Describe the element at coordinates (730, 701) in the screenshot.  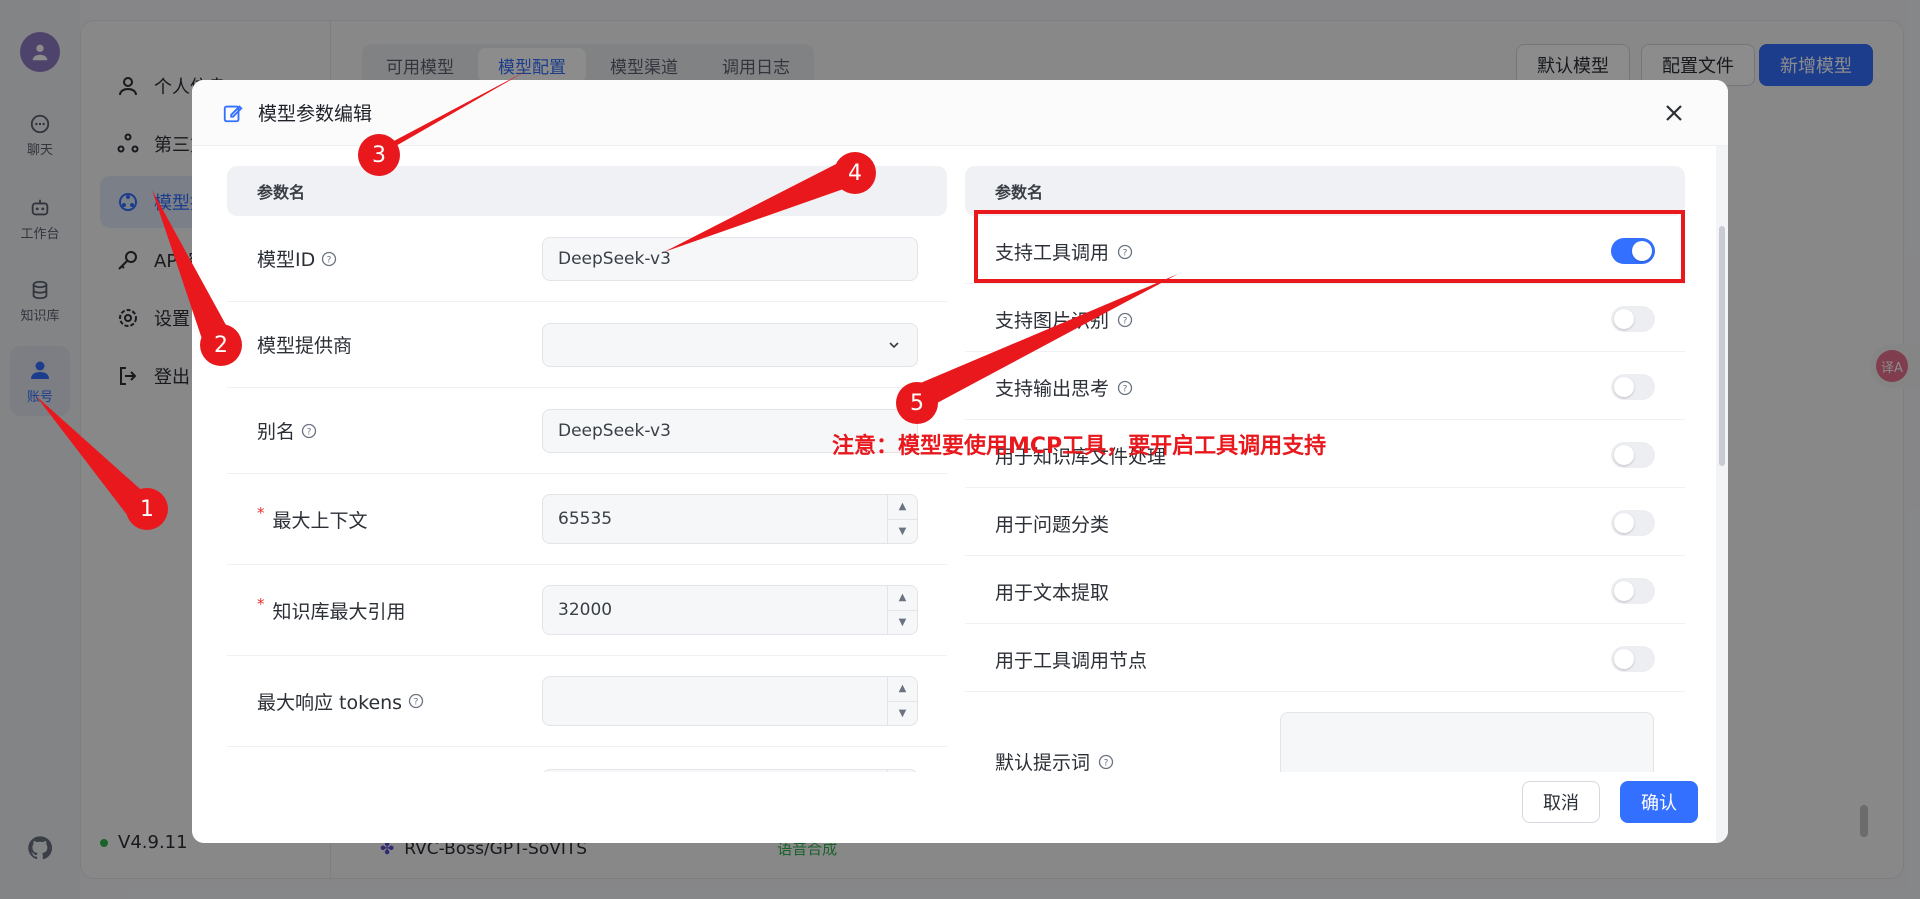
I see `max-response-tokens-input: ▲ ▼` at that location.